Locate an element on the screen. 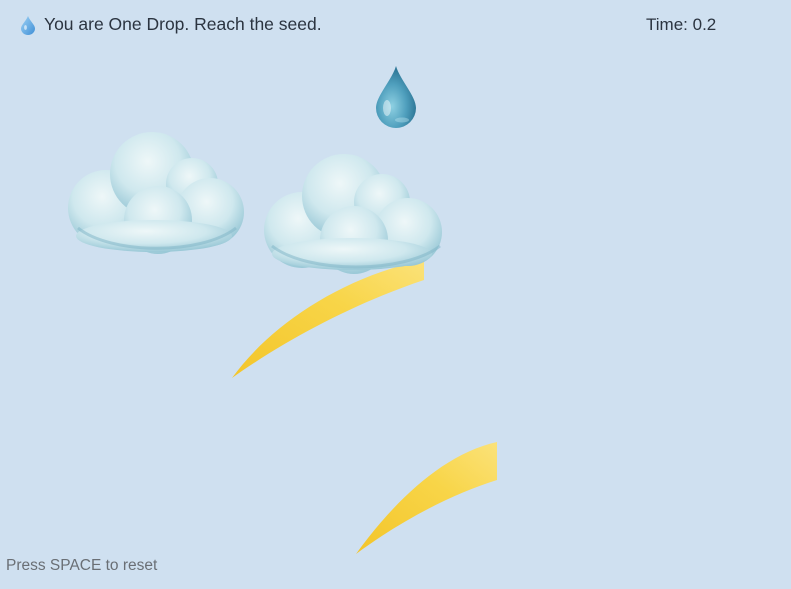  hud-title: You are One Drop. Reach the seed. is located at coordinates (171, 24).